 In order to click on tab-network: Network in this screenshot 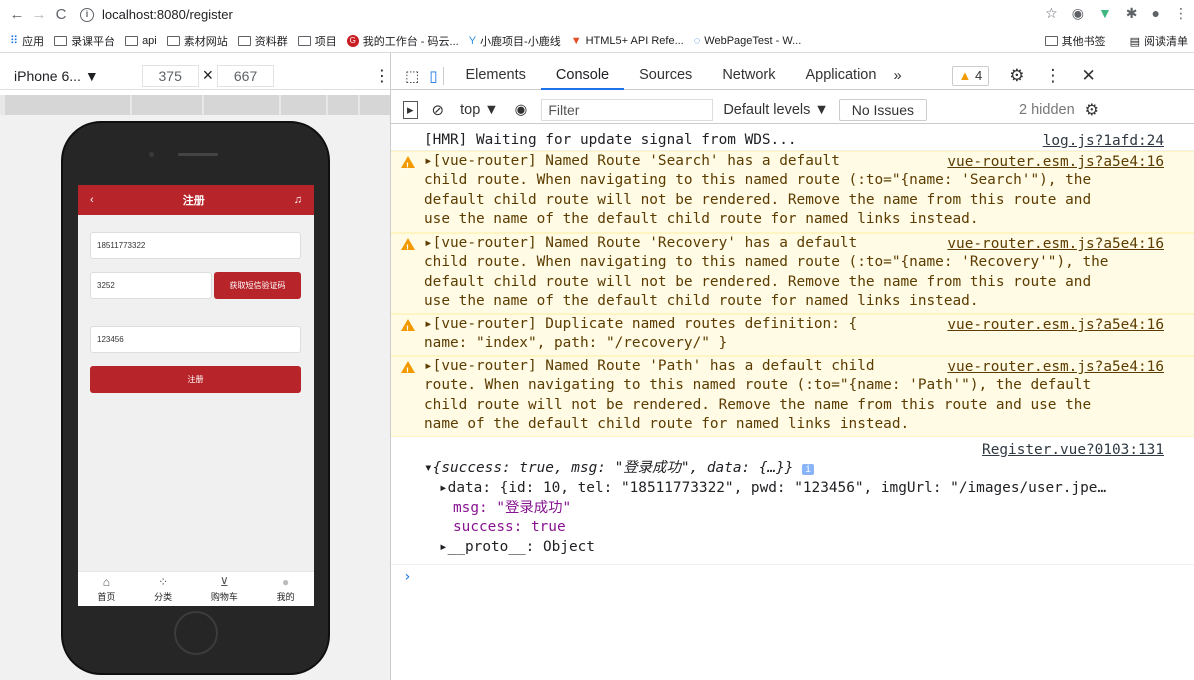, I will do `click(748, 76)`.